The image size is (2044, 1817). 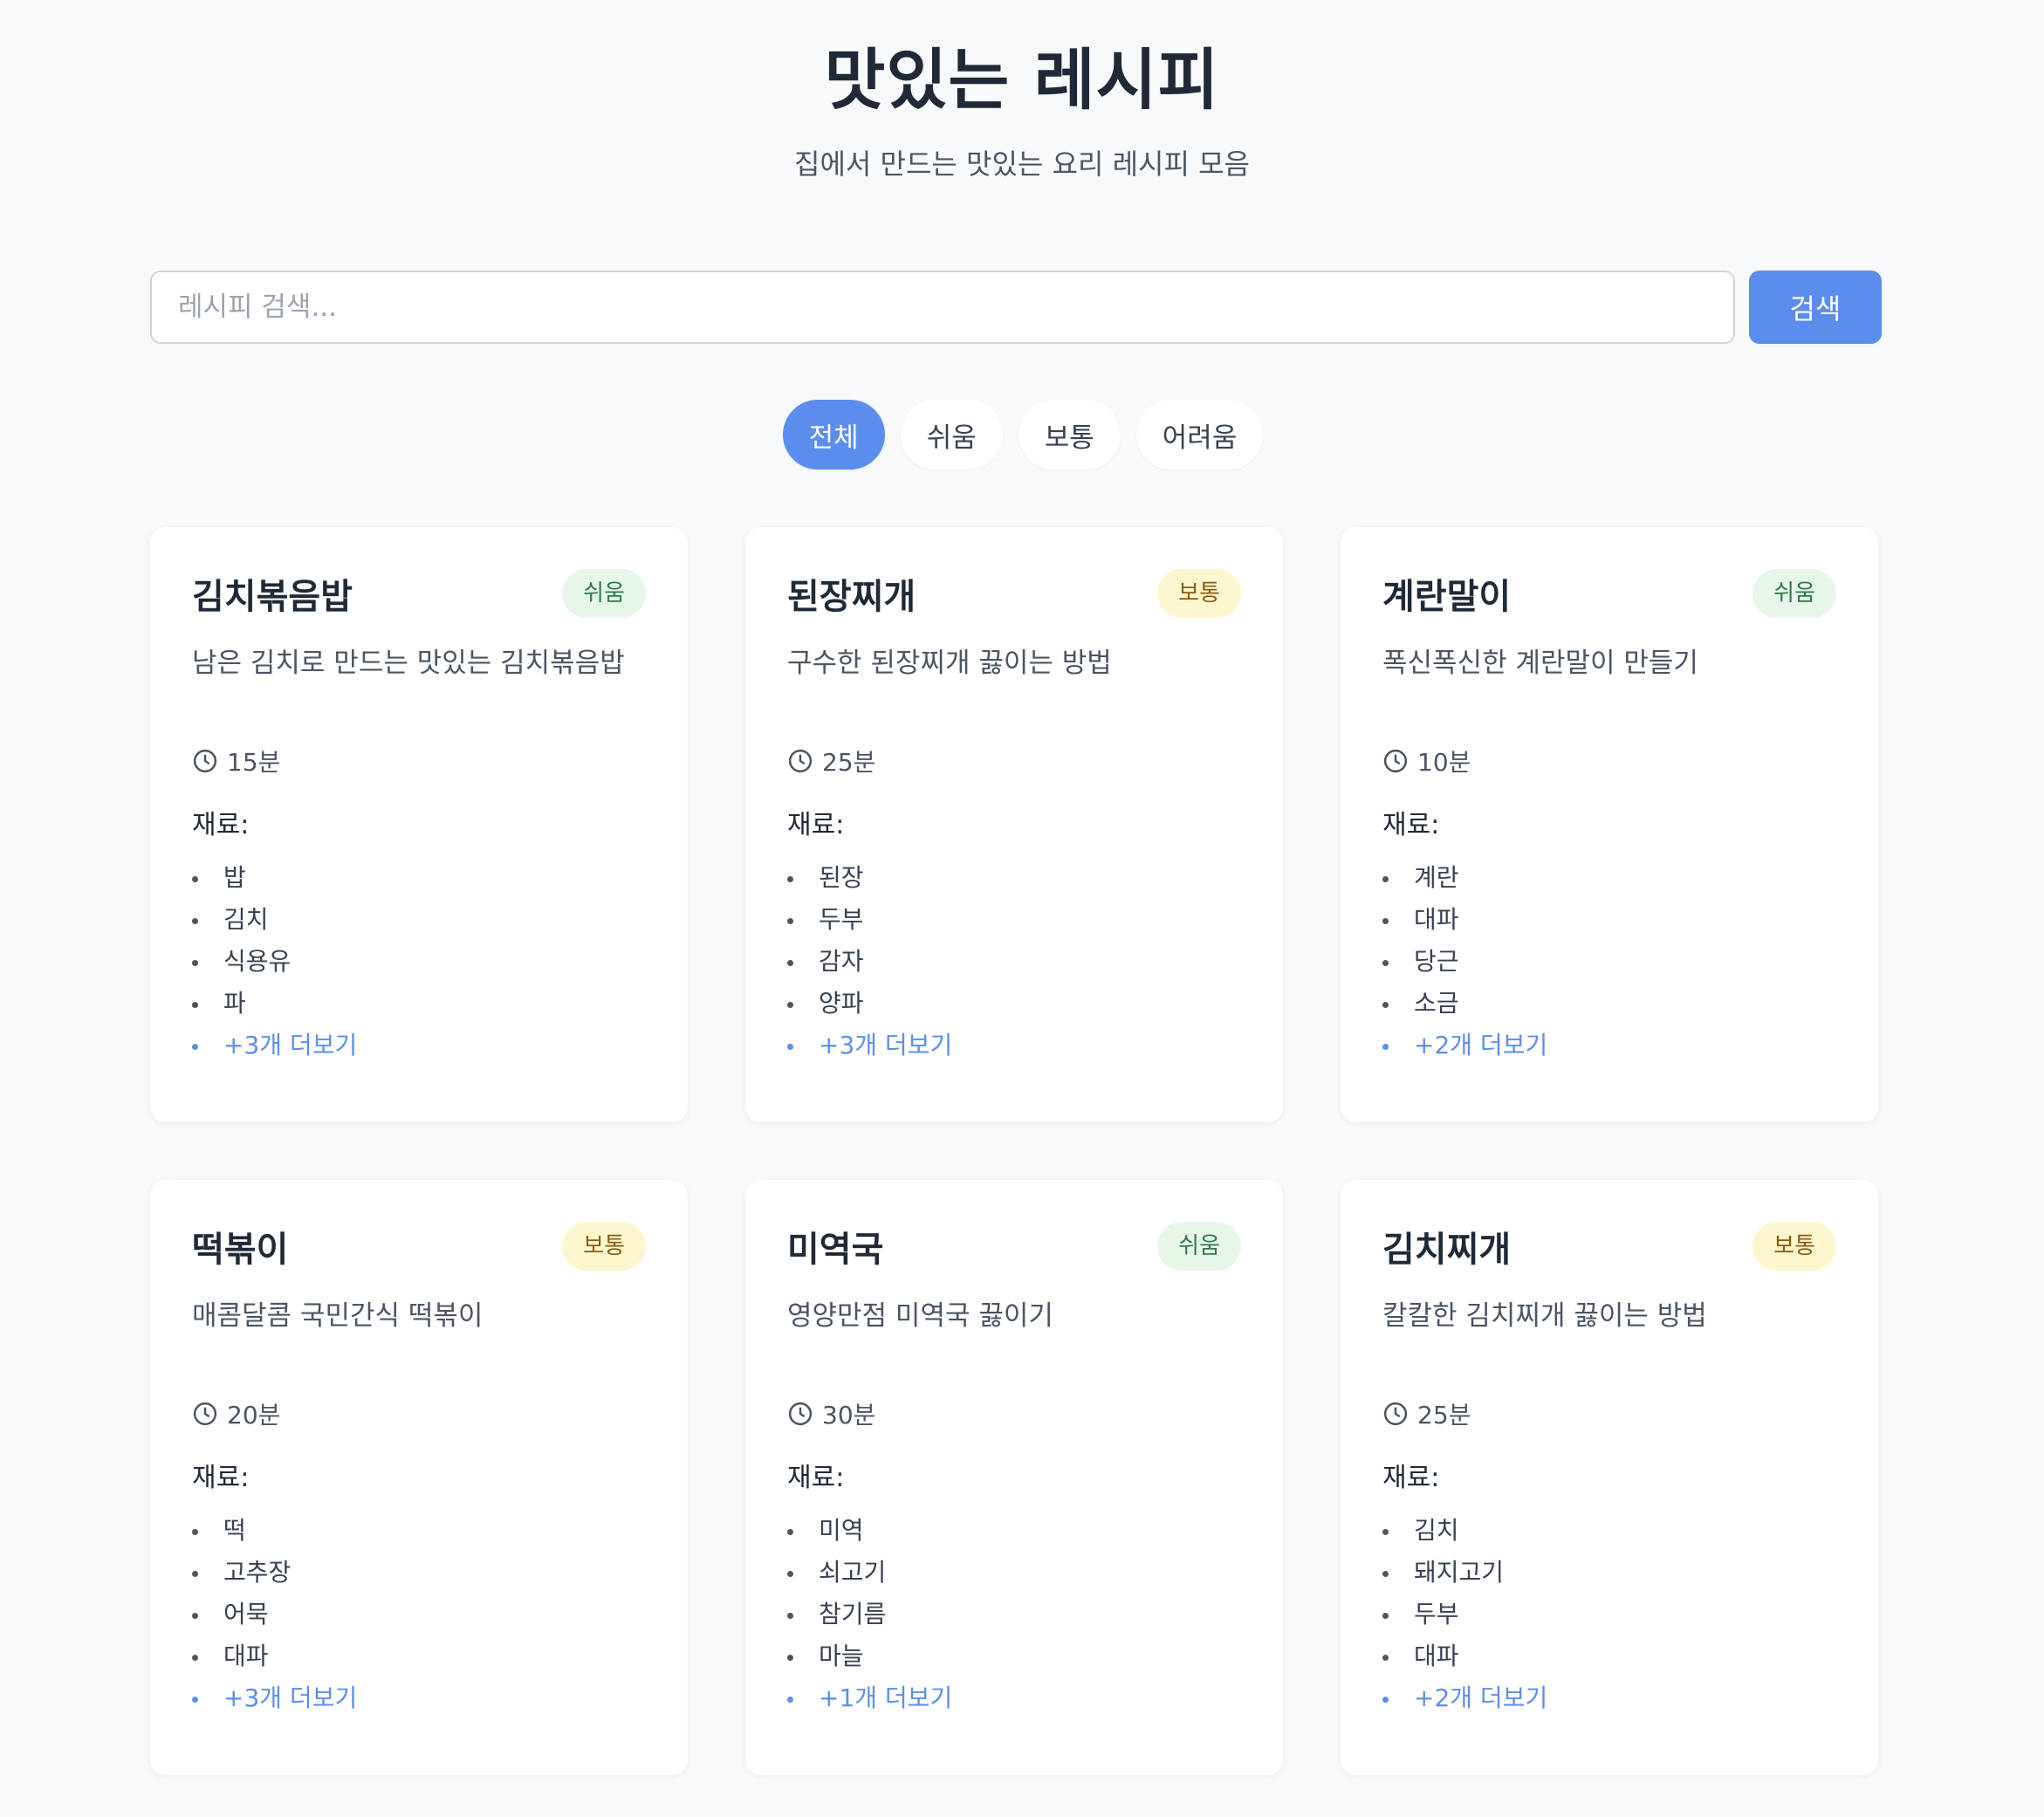 What do you see at coordinates (1609, 878) in the screenshot?
I see `ingredient-item: 계란` at bounding box center [1609, 878].